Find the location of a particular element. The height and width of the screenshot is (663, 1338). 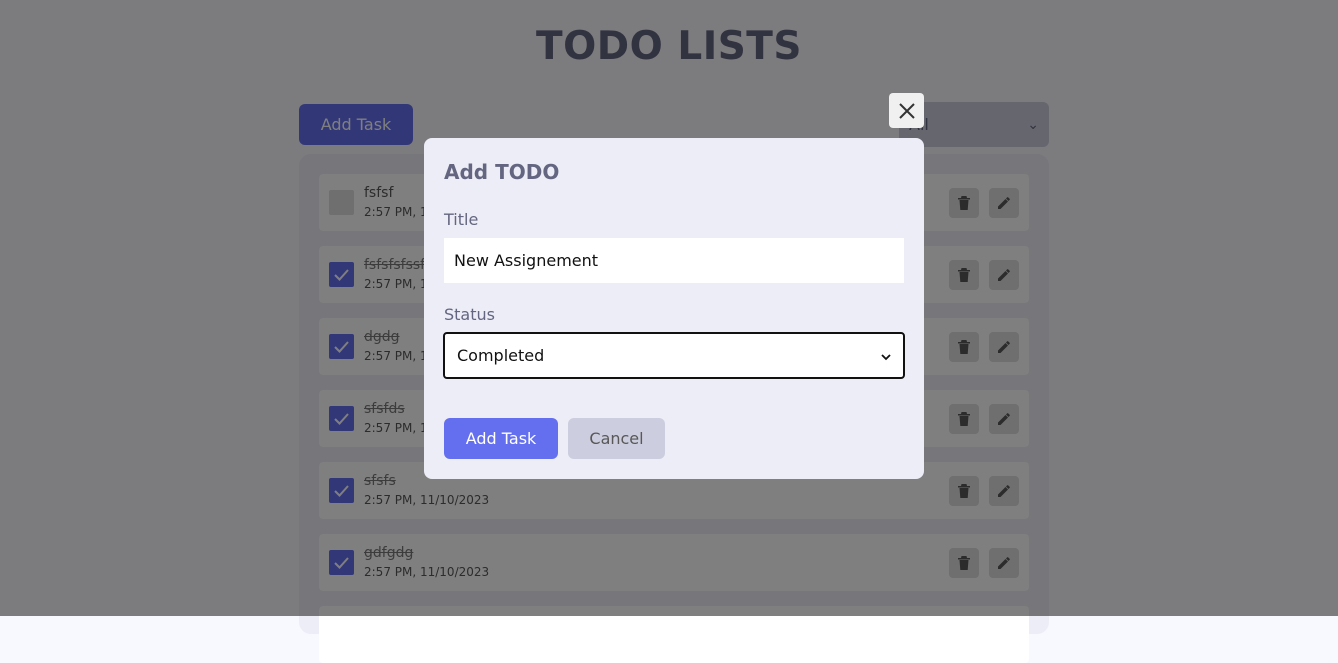

status-select: Completed is located at coordinates (674, 355).